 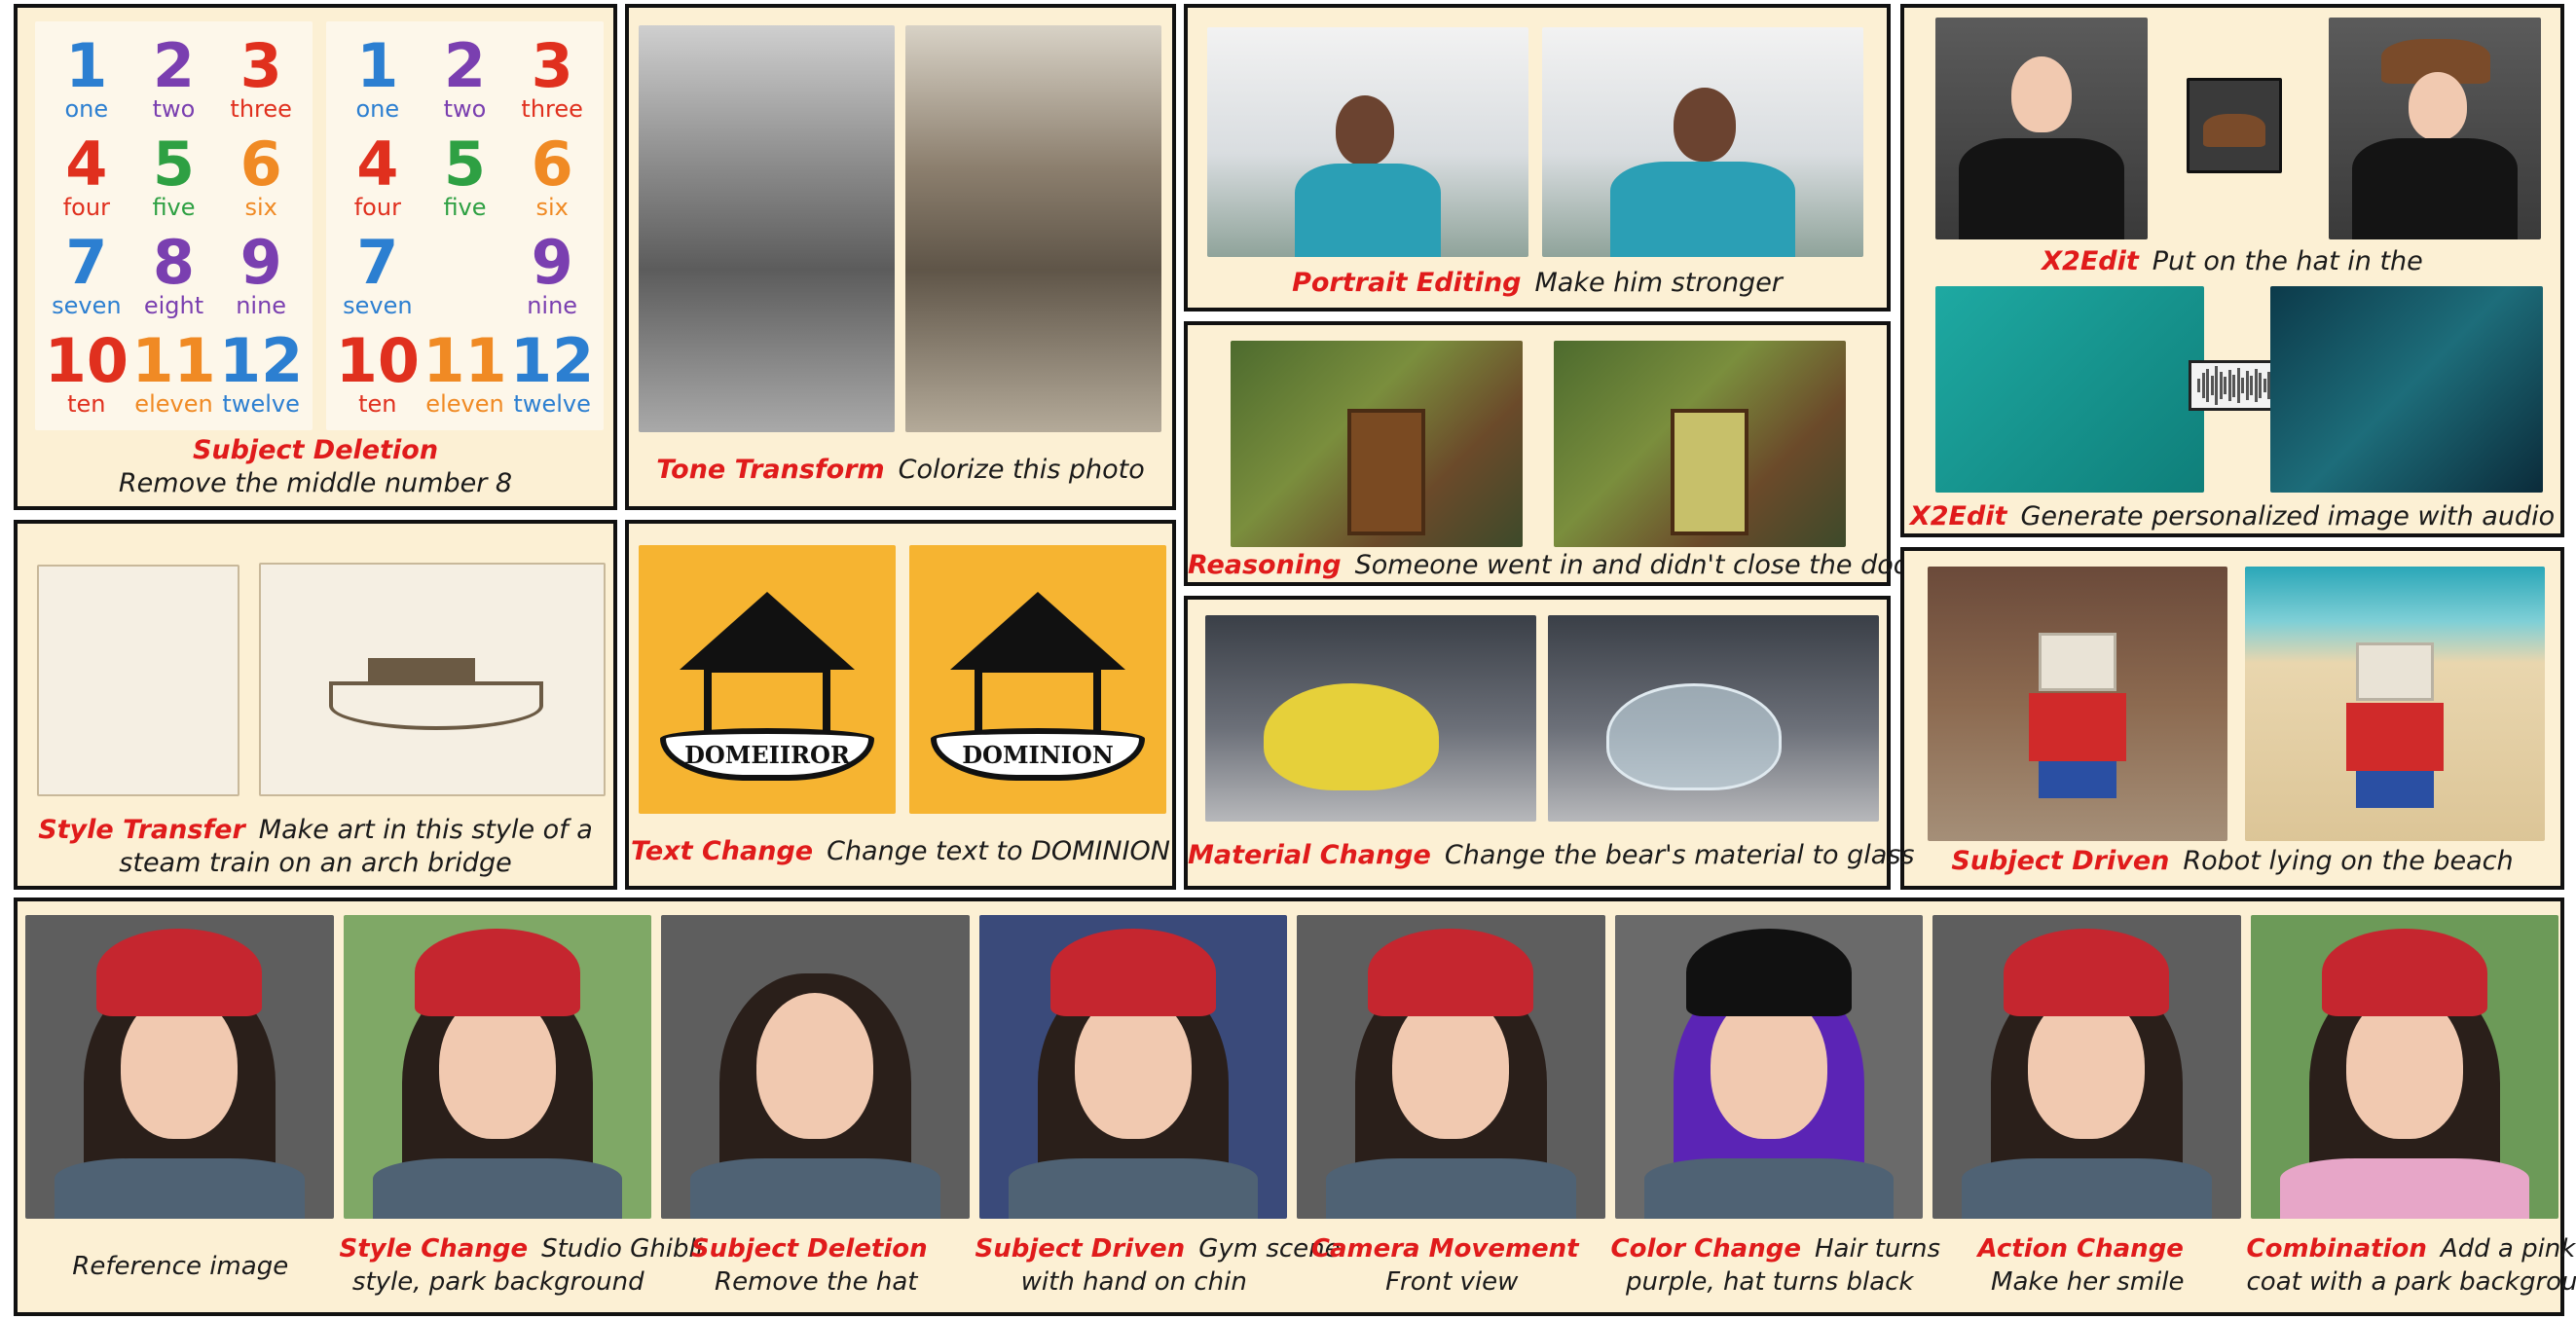 I want to click on portrait-before, so click(x=1367, y=142).